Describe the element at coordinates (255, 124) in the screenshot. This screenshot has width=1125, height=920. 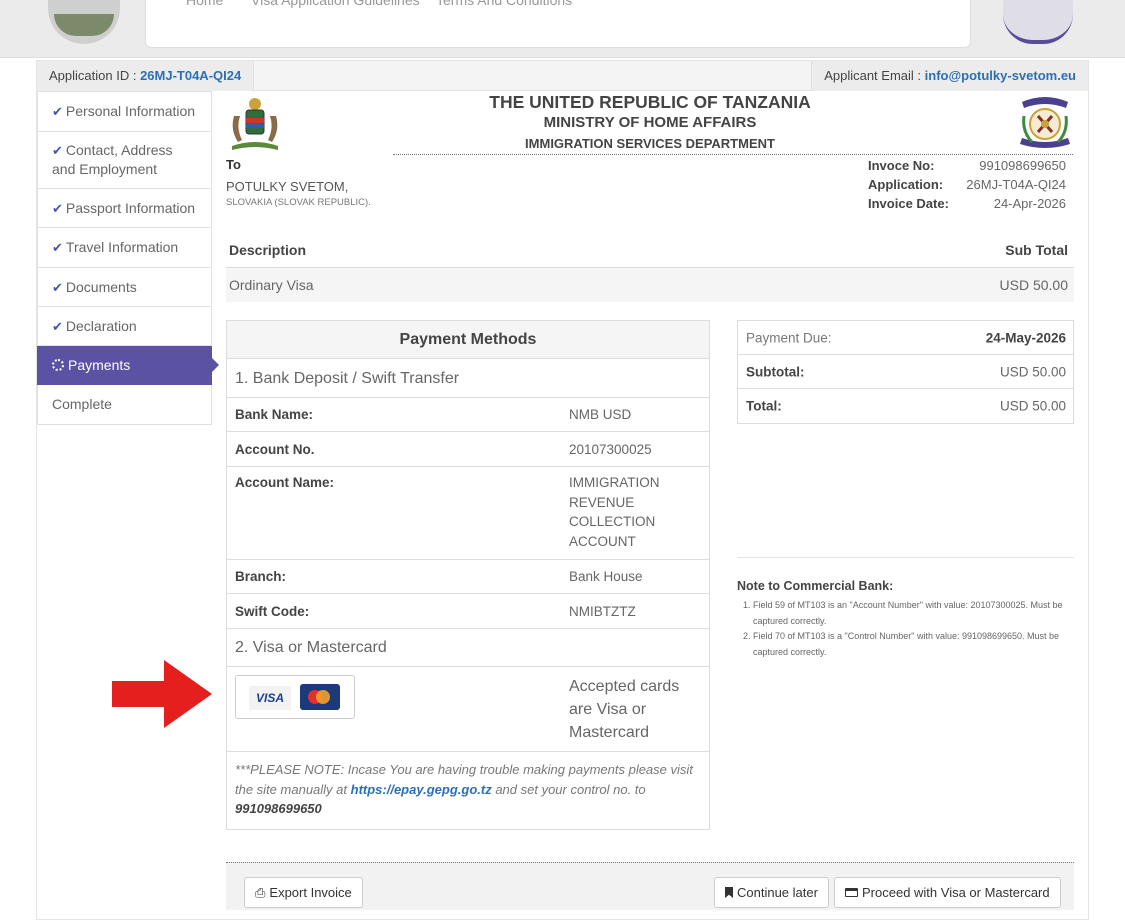
I see `tanzania-coat-of-arms-icon` at that location.